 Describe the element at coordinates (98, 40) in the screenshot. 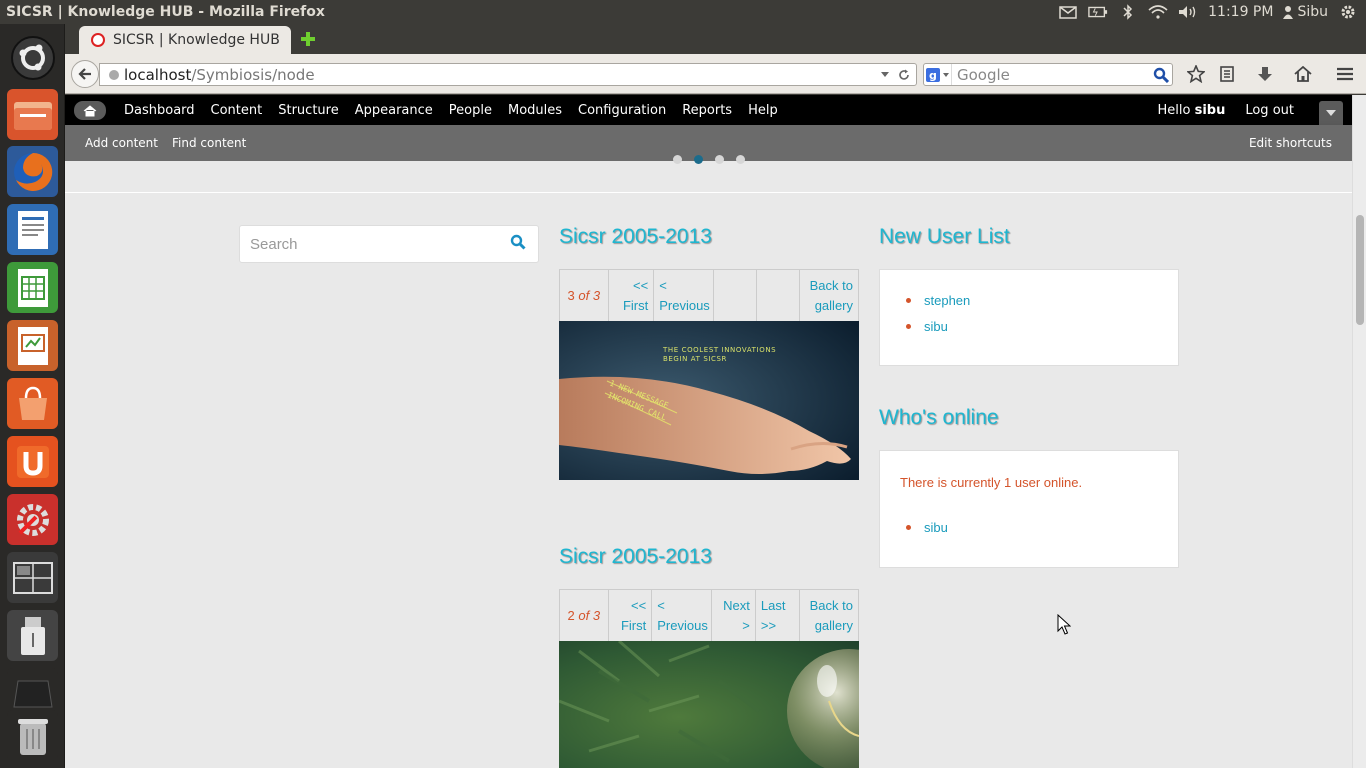

I see `favicon-icon` at that location.